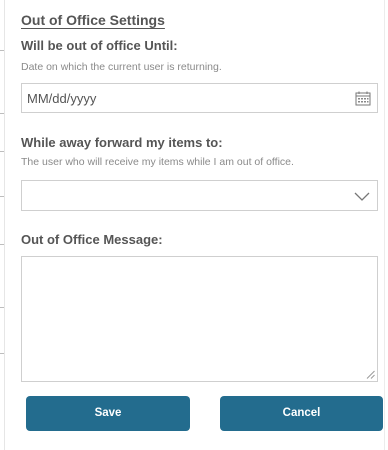 The width and height of the screenshot is (388, 450). What do you see at coordinates (362, 196) in the screenshot?
I see `chevron-down-icon` at bounding box center [362, 196].